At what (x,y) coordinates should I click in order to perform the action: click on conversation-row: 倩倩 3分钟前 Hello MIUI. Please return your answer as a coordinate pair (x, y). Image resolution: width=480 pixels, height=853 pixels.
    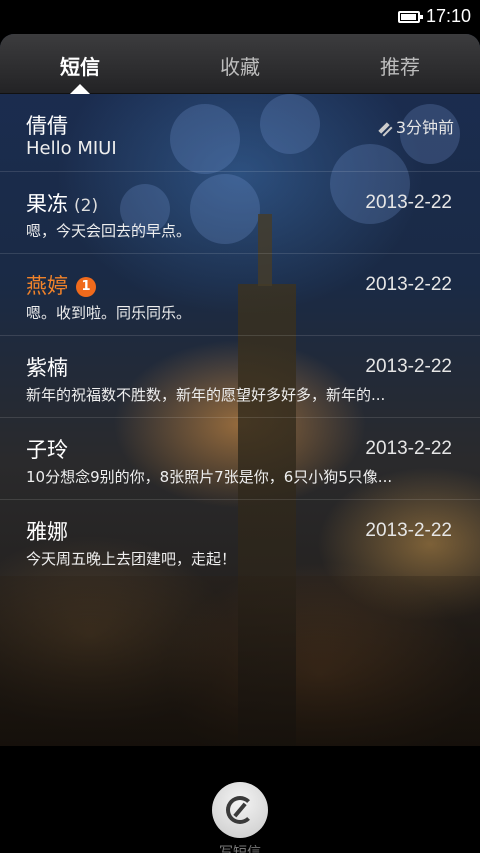
    Looking at the image, I should click on (240, 133).